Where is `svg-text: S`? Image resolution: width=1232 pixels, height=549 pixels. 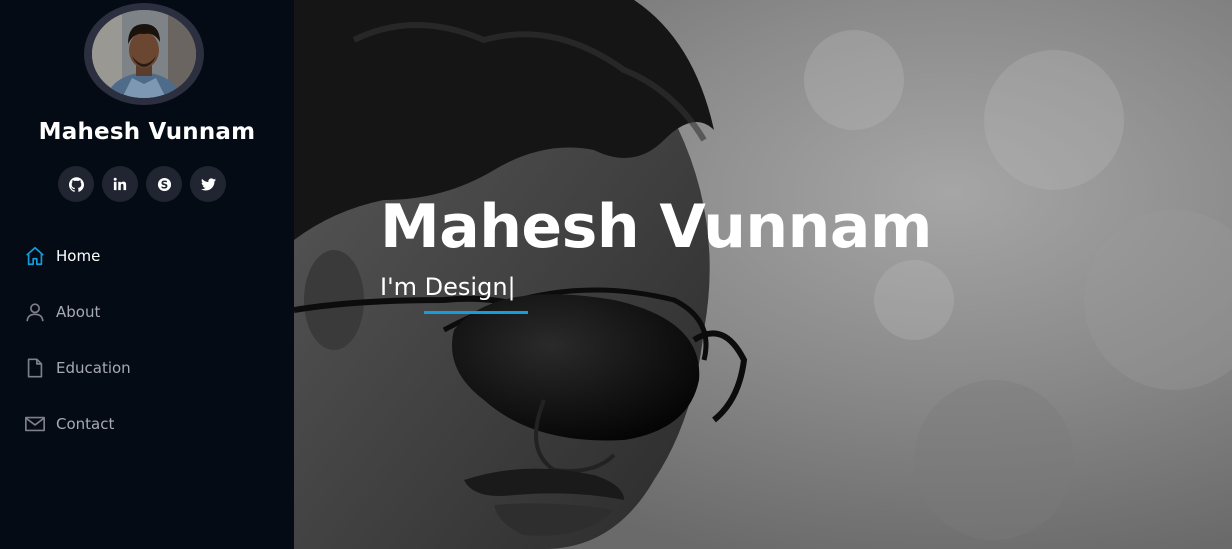
svg-text: S is located at coordinates (163, 185).